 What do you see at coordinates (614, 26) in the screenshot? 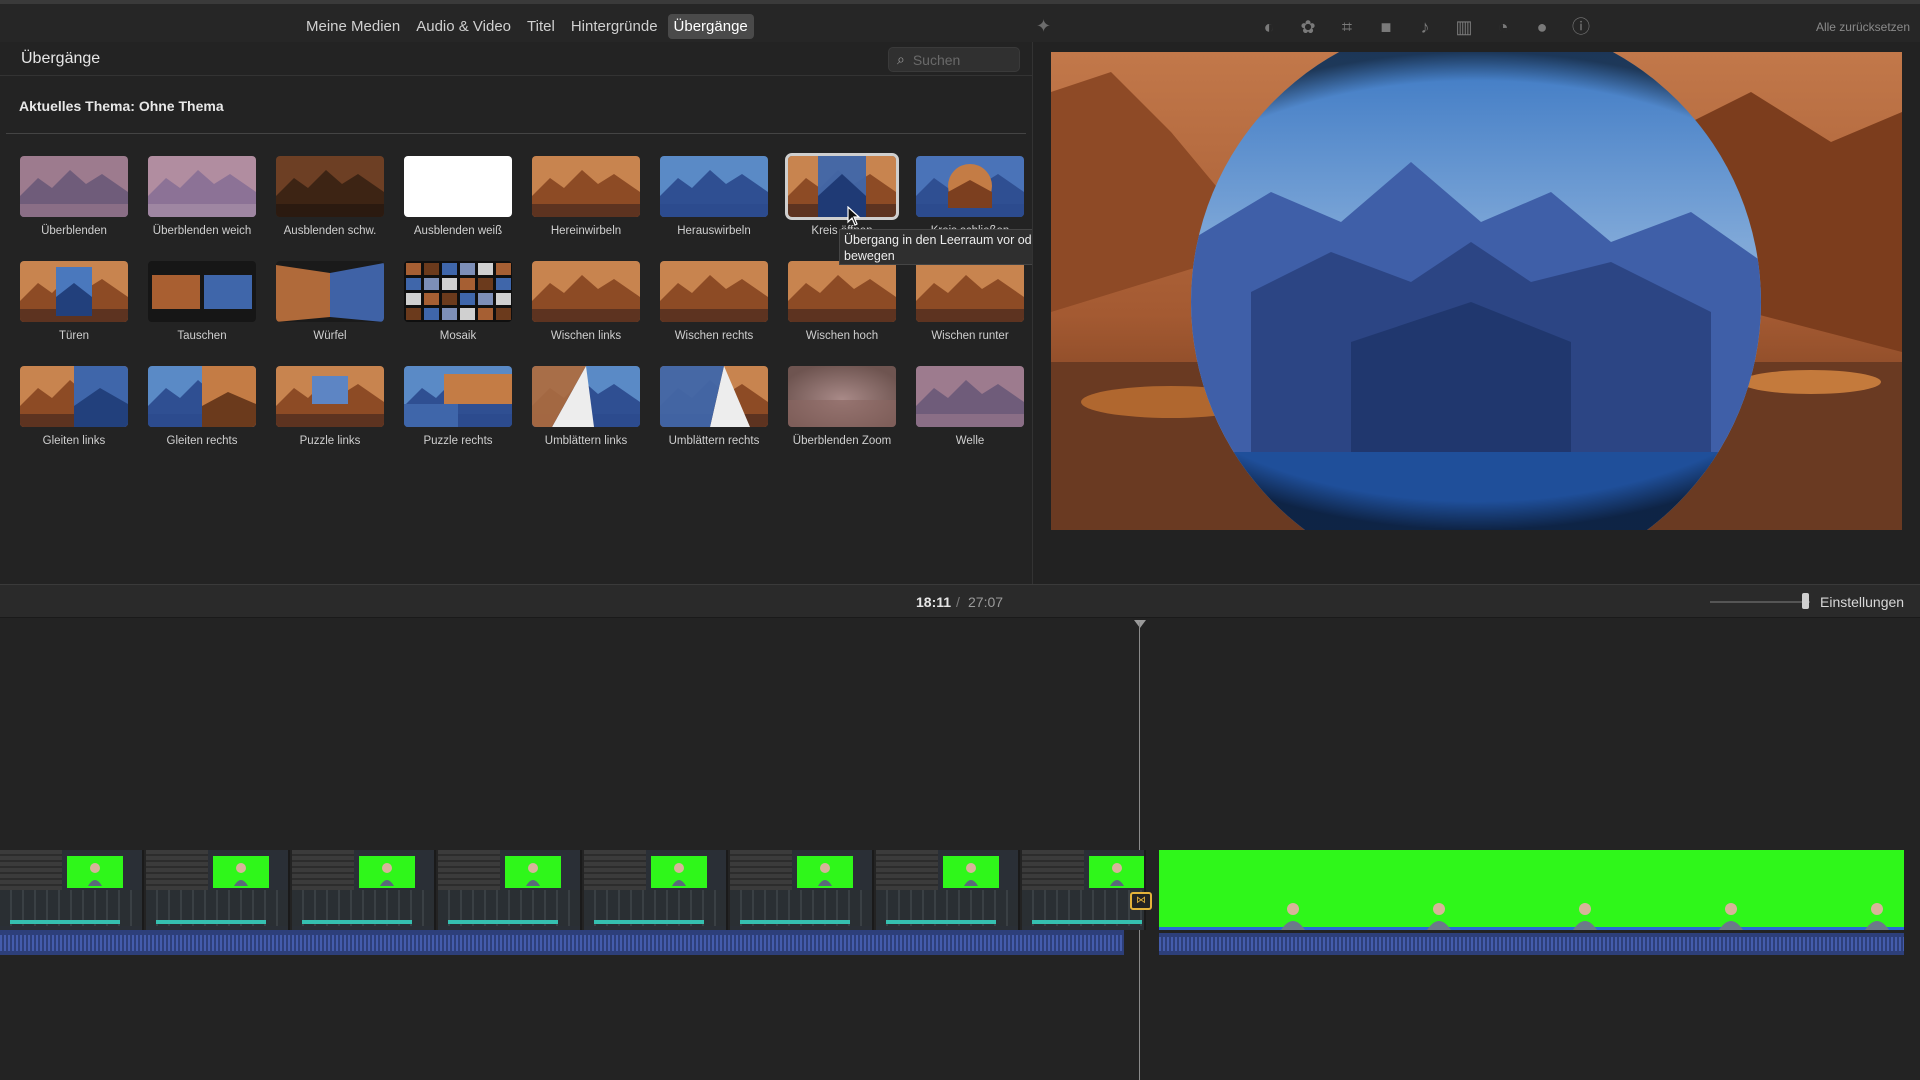
I see `tab-backgrounds: Hintergründe` at bounding box center [614, 26].